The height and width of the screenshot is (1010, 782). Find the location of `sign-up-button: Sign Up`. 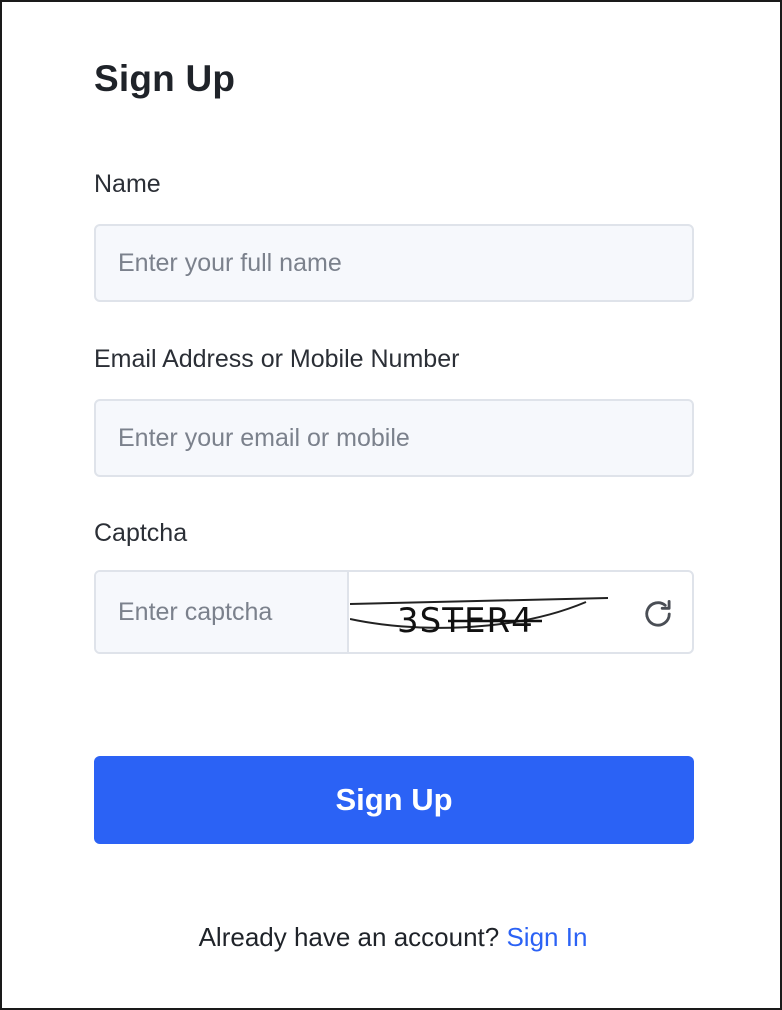

sign-up-button: Sign Up is located at coordinates (394, 800).